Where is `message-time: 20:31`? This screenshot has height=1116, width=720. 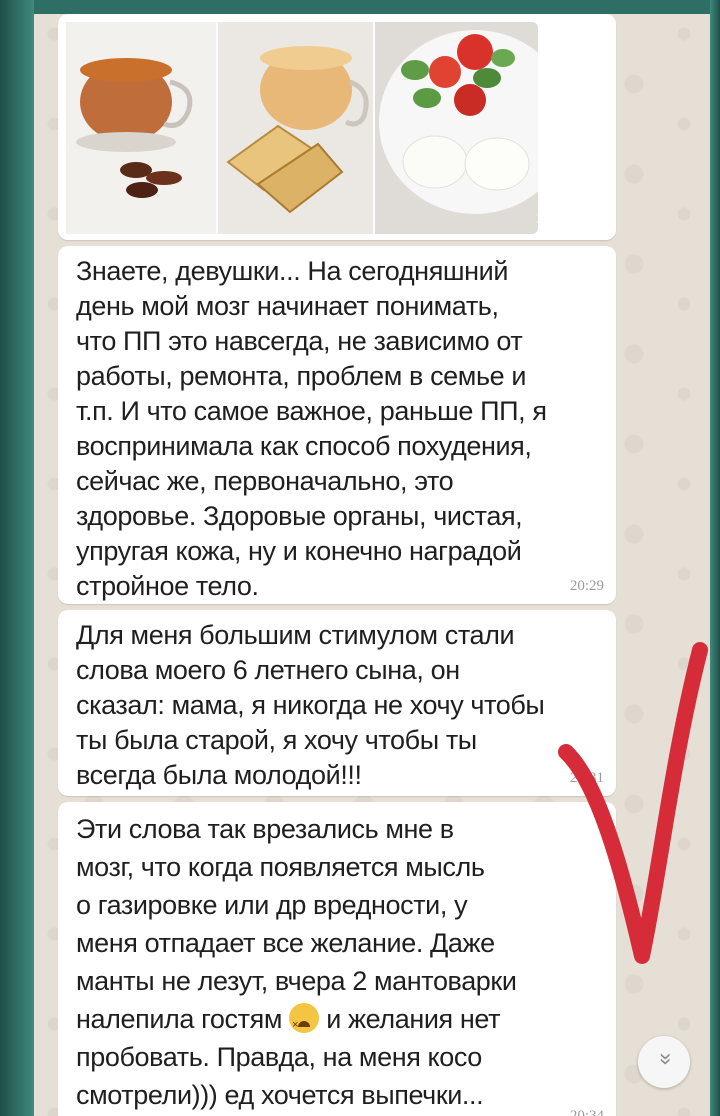
message-time: 20:31 is located at coordinates (586, 778).